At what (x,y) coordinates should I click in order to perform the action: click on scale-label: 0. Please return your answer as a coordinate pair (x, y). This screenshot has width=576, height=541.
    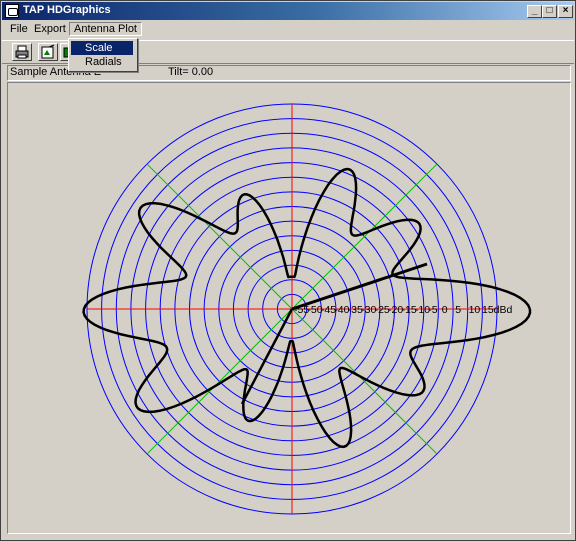
    Looking at the image, I should click on (445, 310).